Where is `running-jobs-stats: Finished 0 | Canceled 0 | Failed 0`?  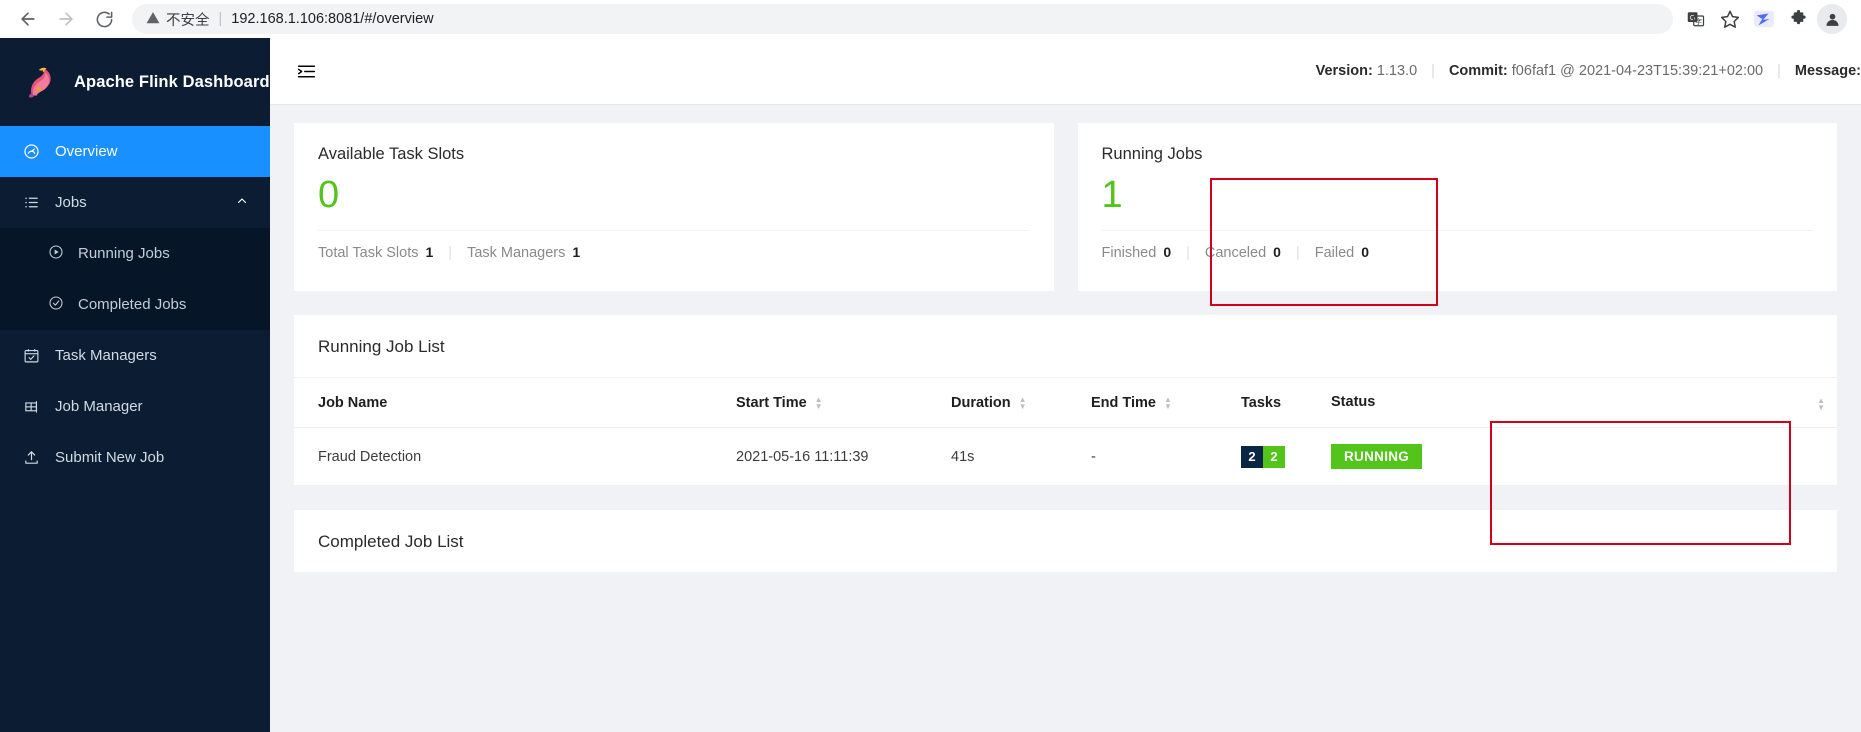 running-jobs-stats: Finished 0 | Canceled 0 | Failed 0 is located at coordinates (1458, 253).